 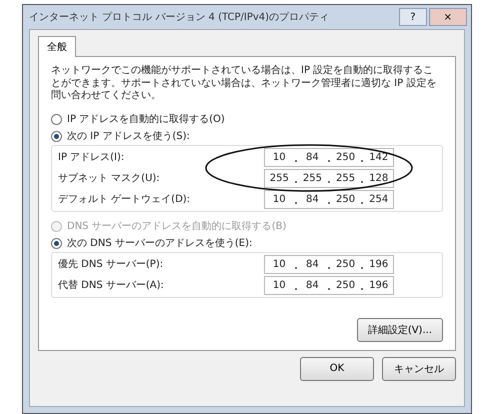 I want to click on ip-address-field: 10 84 250 254, so click(x=329, y=199).